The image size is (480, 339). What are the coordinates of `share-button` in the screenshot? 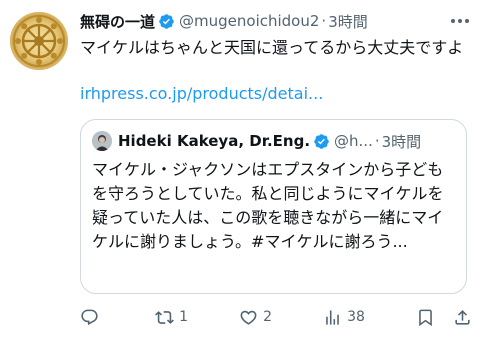 It's located at (462, 317).